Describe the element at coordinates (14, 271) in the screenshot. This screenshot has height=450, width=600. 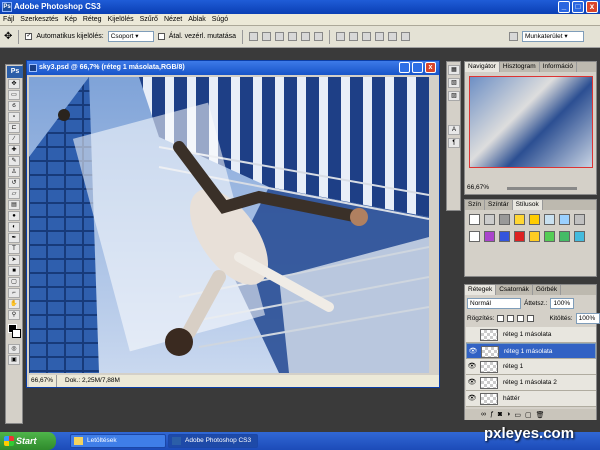
I see `shape-tool-icon: ■` at that location.